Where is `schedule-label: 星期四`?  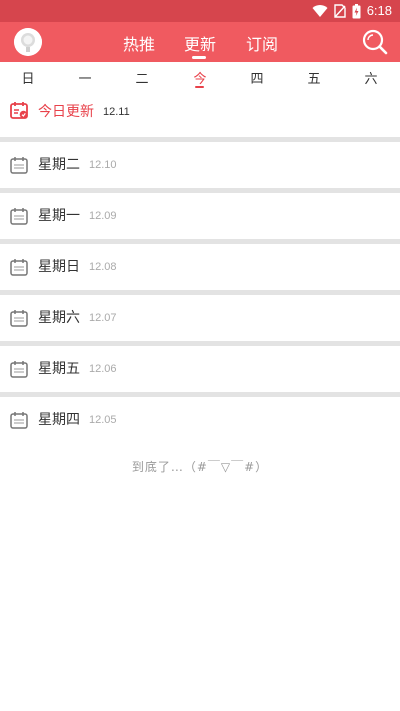 schedule-label: 星期四 is located at coordinates (59, 420).